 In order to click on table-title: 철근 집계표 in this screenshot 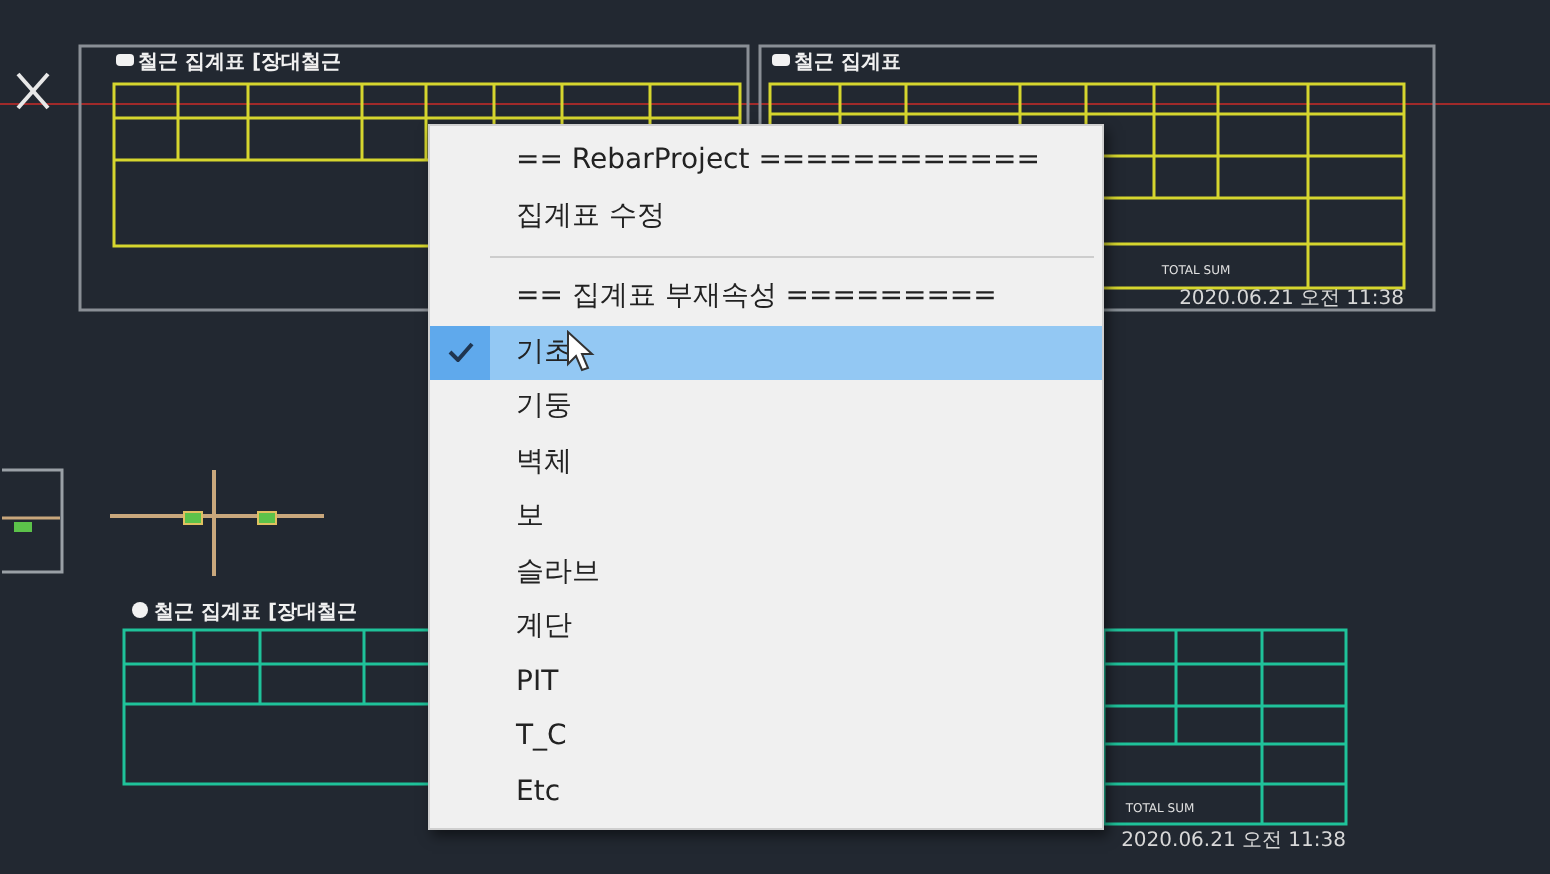, I will do `click(847, 63)`.